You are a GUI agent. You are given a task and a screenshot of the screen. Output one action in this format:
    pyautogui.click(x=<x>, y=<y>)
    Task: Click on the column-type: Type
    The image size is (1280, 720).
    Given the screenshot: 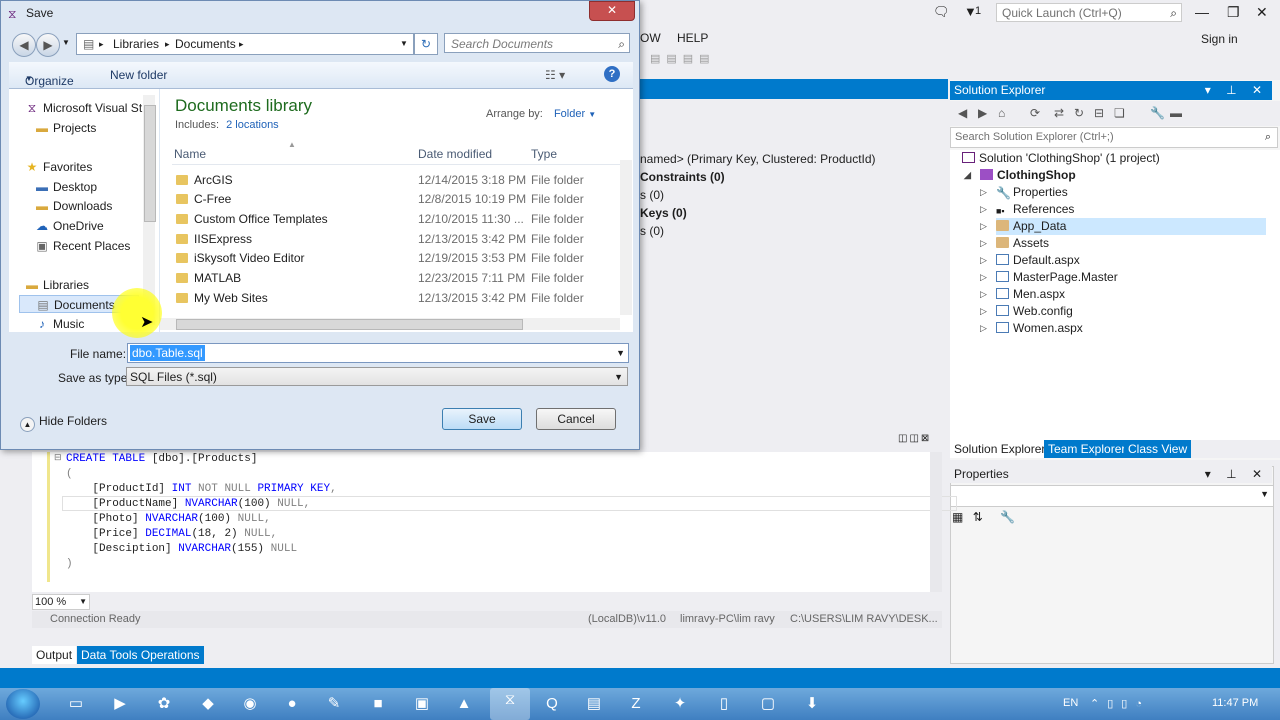 What is the action you would take?
    pyautogui.click(x=544, y=154)
    